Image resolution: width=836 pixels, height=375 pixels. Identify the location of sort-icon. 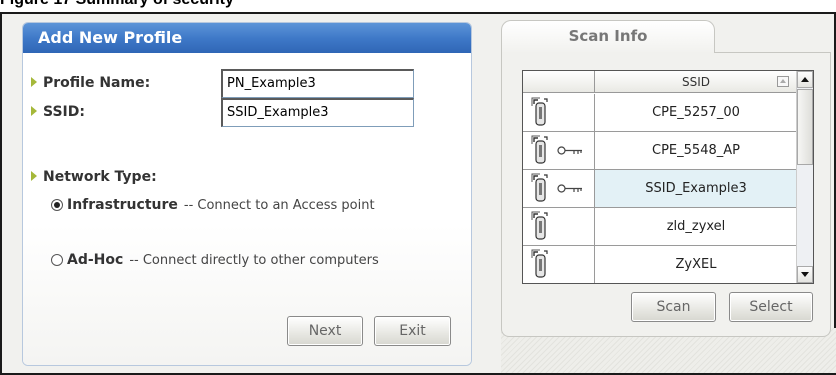
(783, 81).